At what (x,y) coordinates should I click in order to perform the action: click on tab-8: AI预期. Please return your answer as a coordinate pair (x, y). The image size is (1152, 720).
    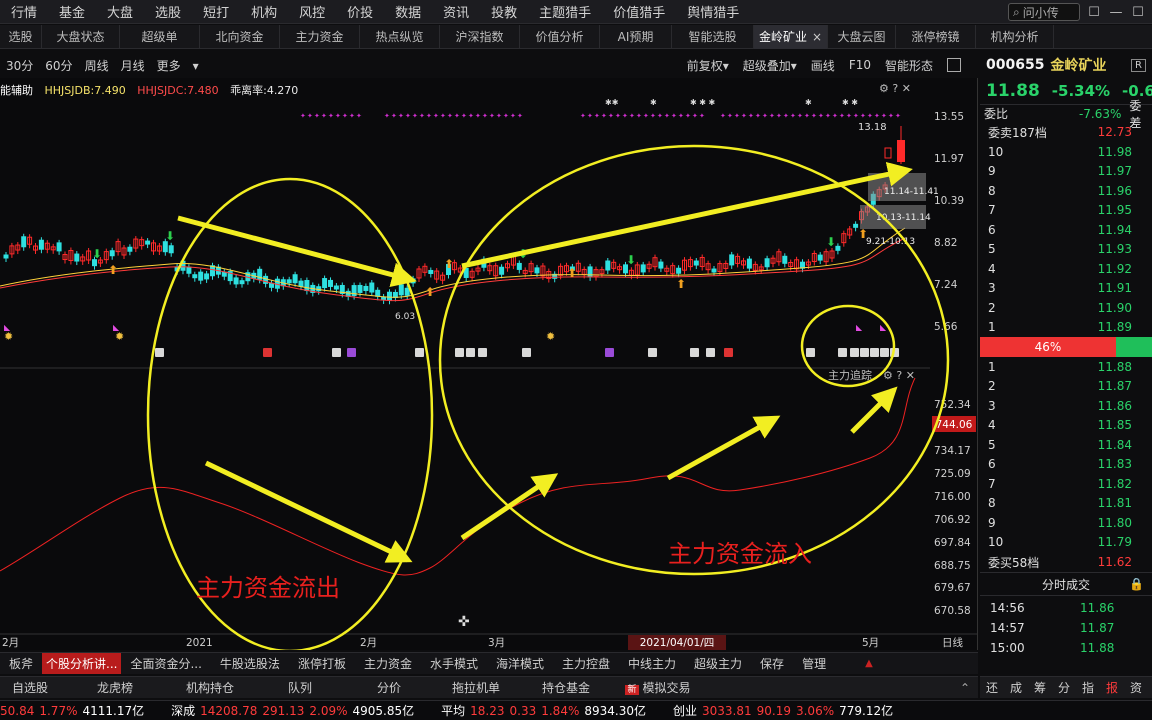
    Looking at the image, I should click on (636, 36).